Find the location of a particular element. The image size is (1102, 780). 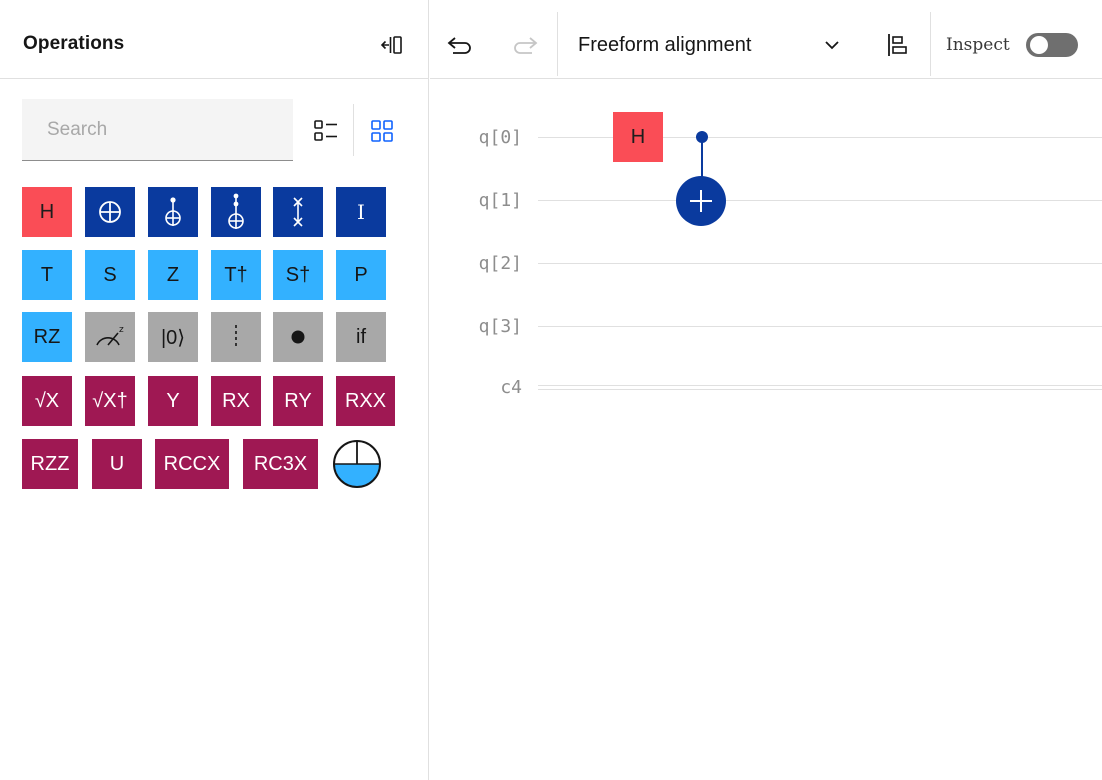

gate-p: P is located at coordinates (361, 275).